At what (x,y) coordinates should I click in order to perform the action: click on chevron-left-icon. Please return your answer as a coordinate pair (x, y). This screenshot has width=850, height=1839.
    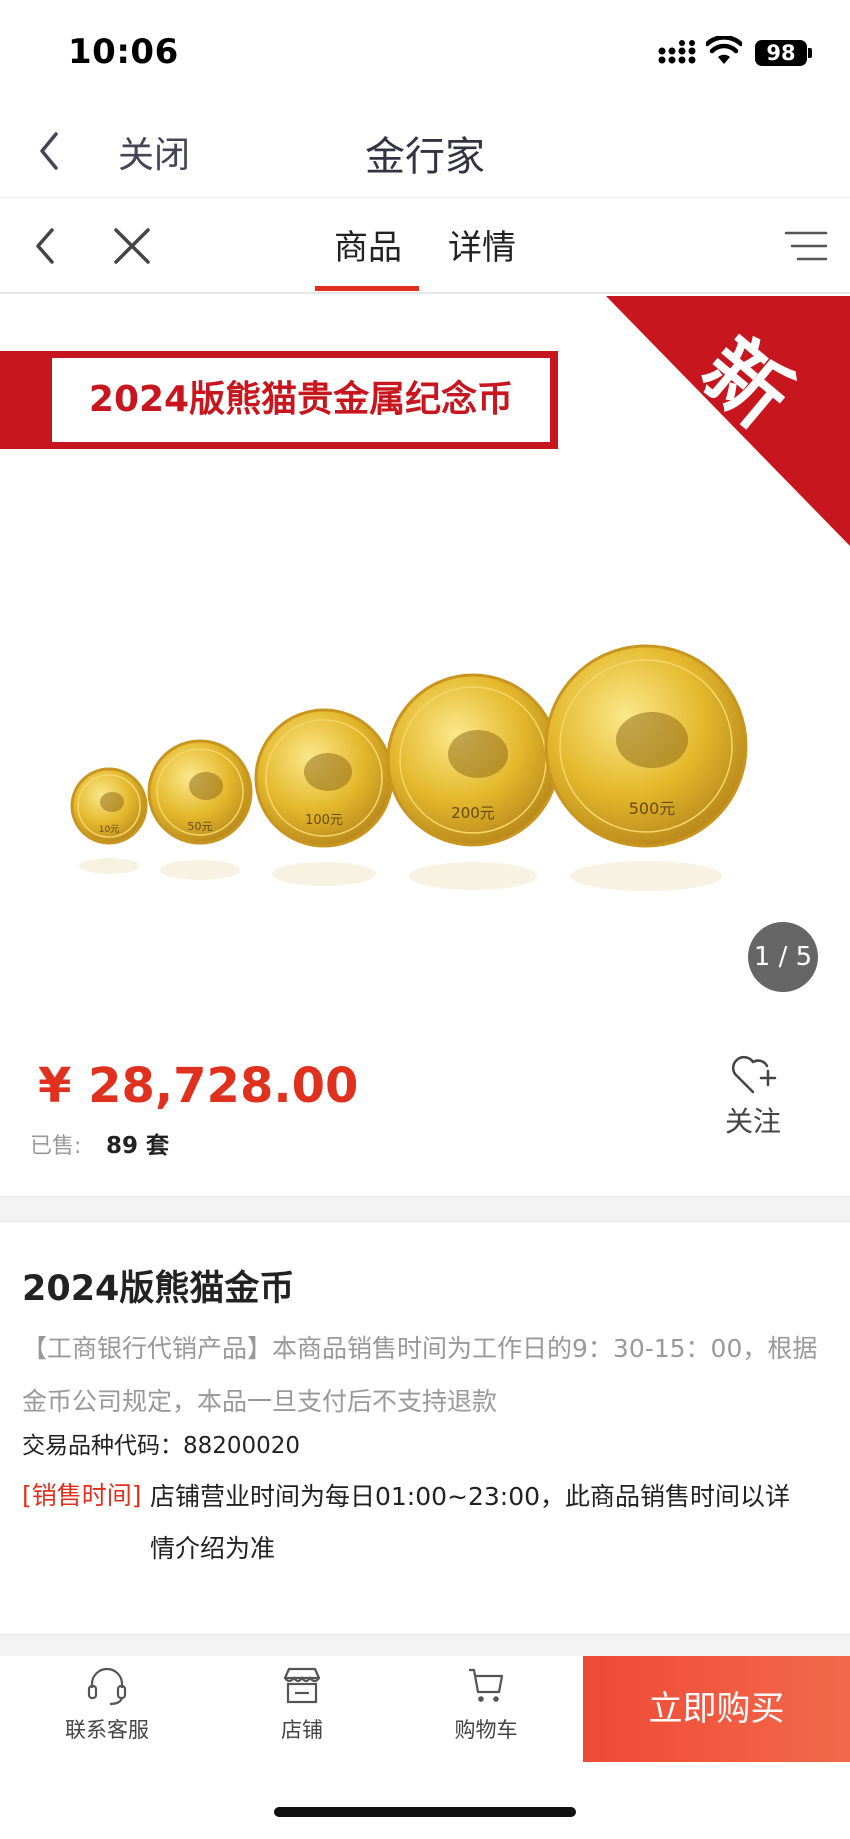
    Looking at the image, I should click on (45, 246).